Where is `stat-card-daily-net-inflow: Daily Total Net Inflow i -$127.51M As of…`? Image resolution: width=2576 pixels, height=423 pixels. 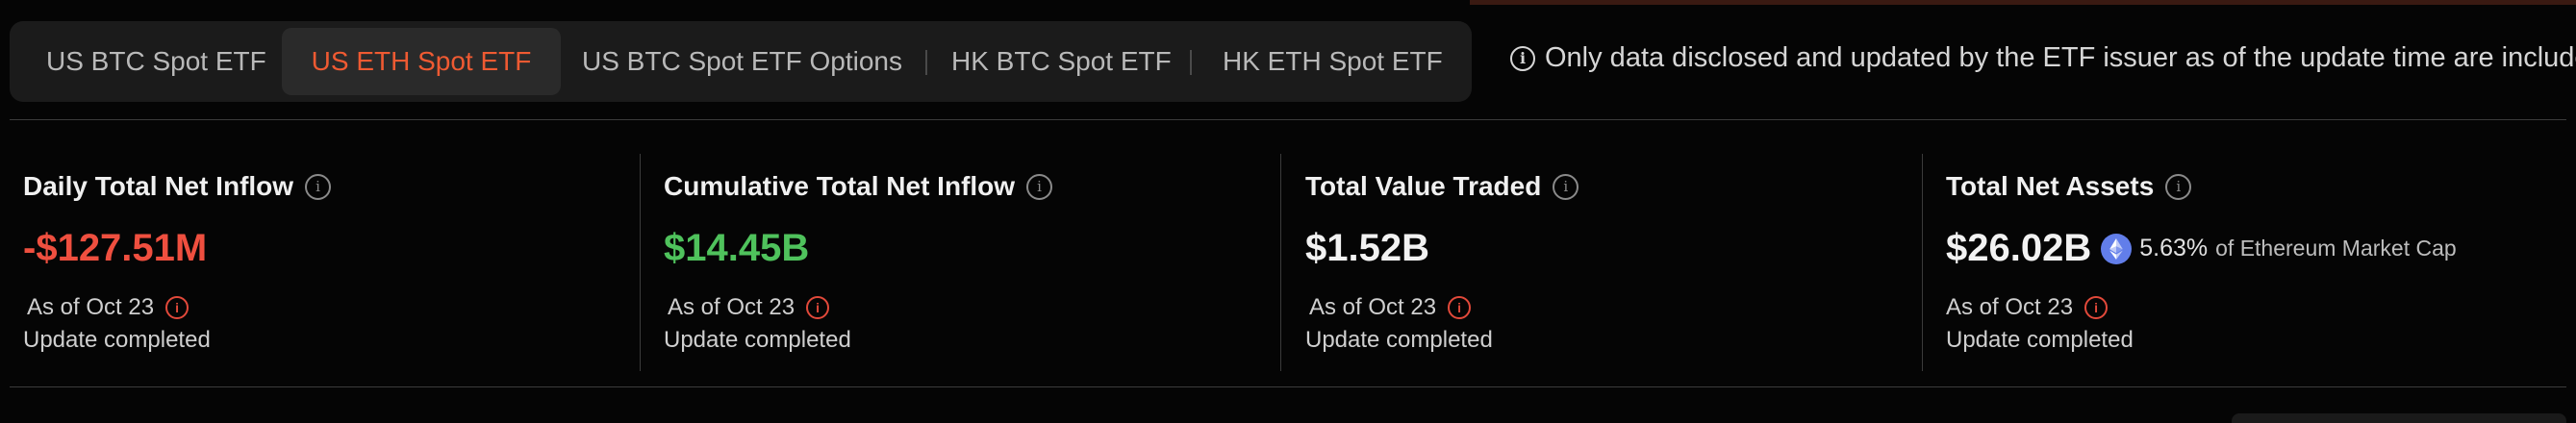 stat-card-daily-net-inflow: Daily Total Net Inflow i -$127.51M As of… is located at coordinates (317, 264).